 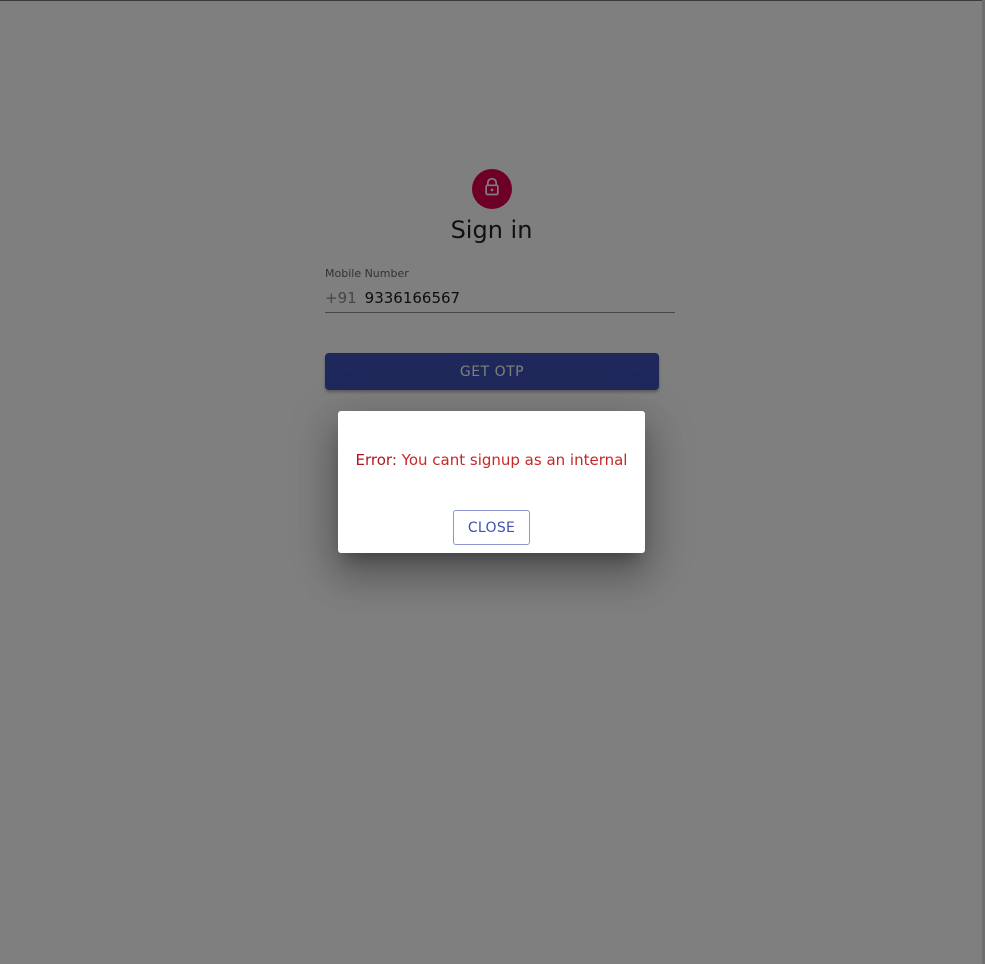 I want to click on error-message: Error: You cant signup as an internal, so click(x=491, y=460).